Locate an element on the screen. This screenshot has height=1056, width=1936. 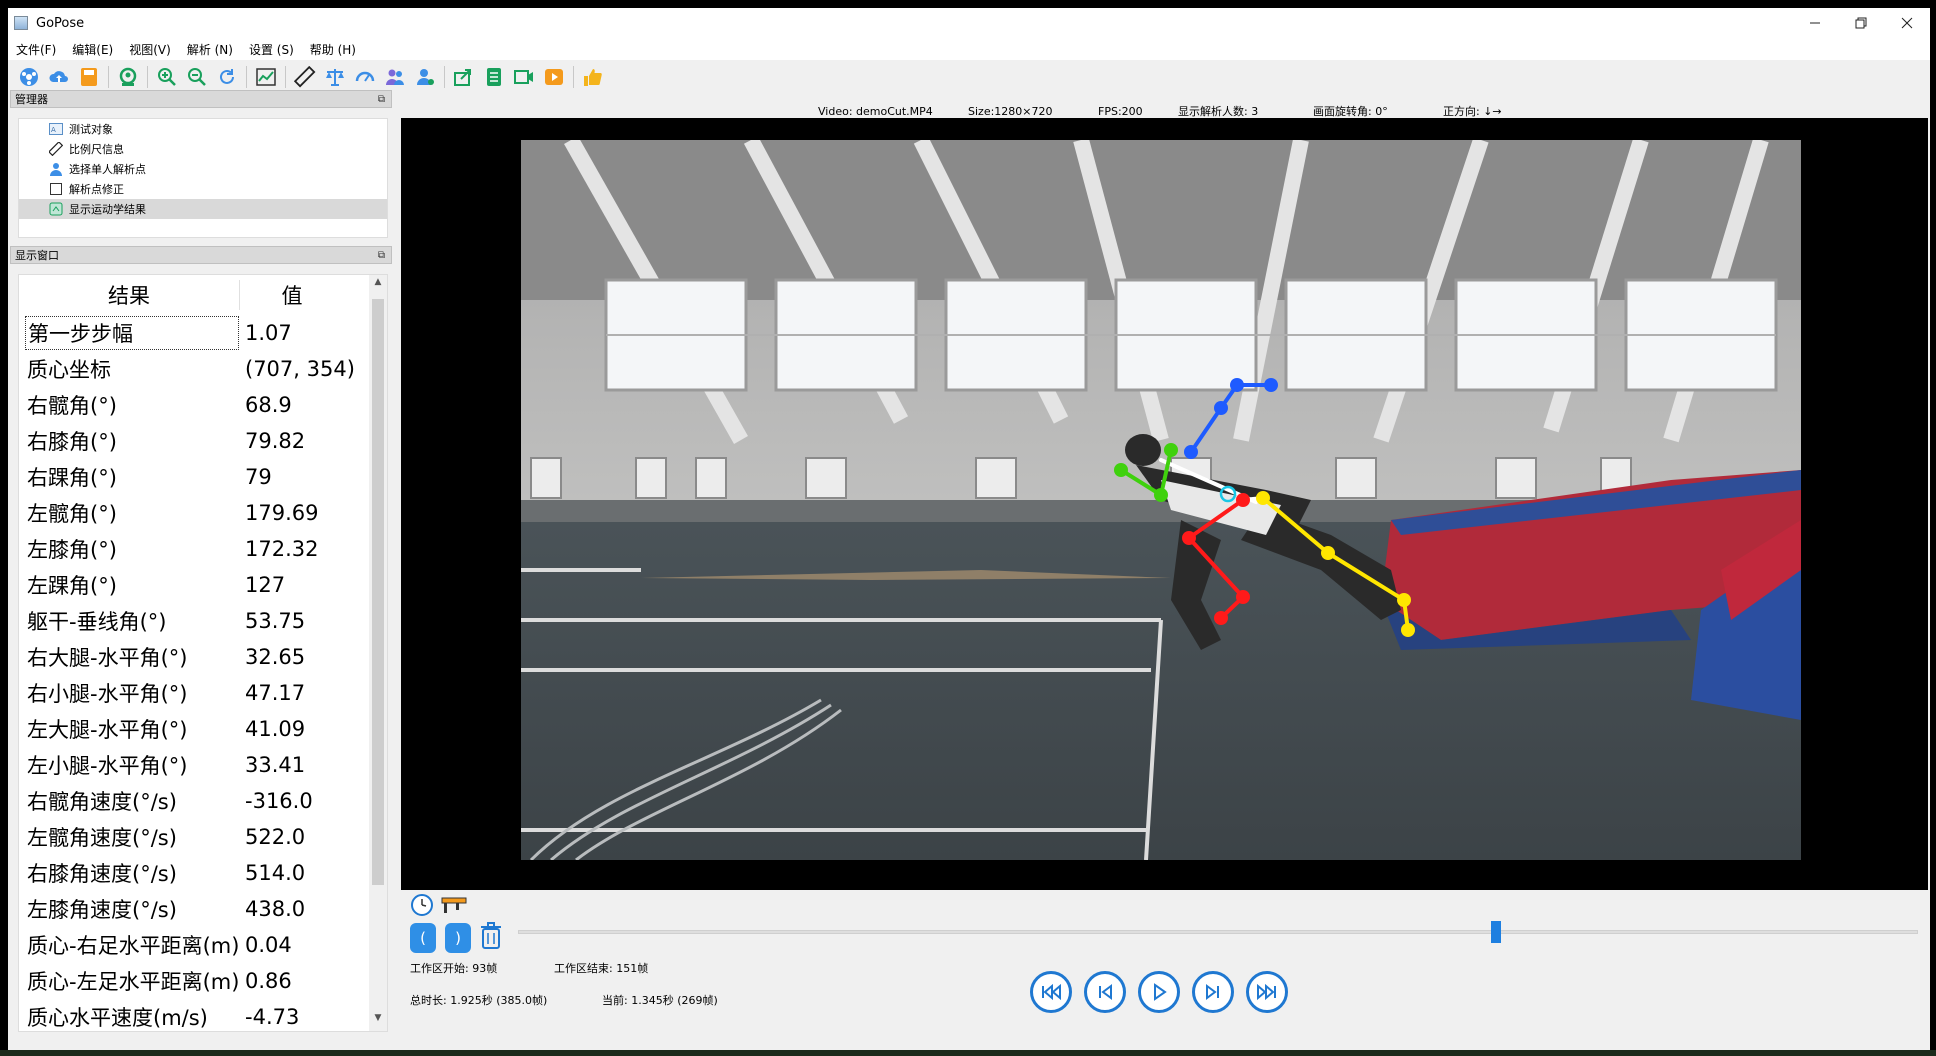
play-button is located at coordinates (1159, 992).